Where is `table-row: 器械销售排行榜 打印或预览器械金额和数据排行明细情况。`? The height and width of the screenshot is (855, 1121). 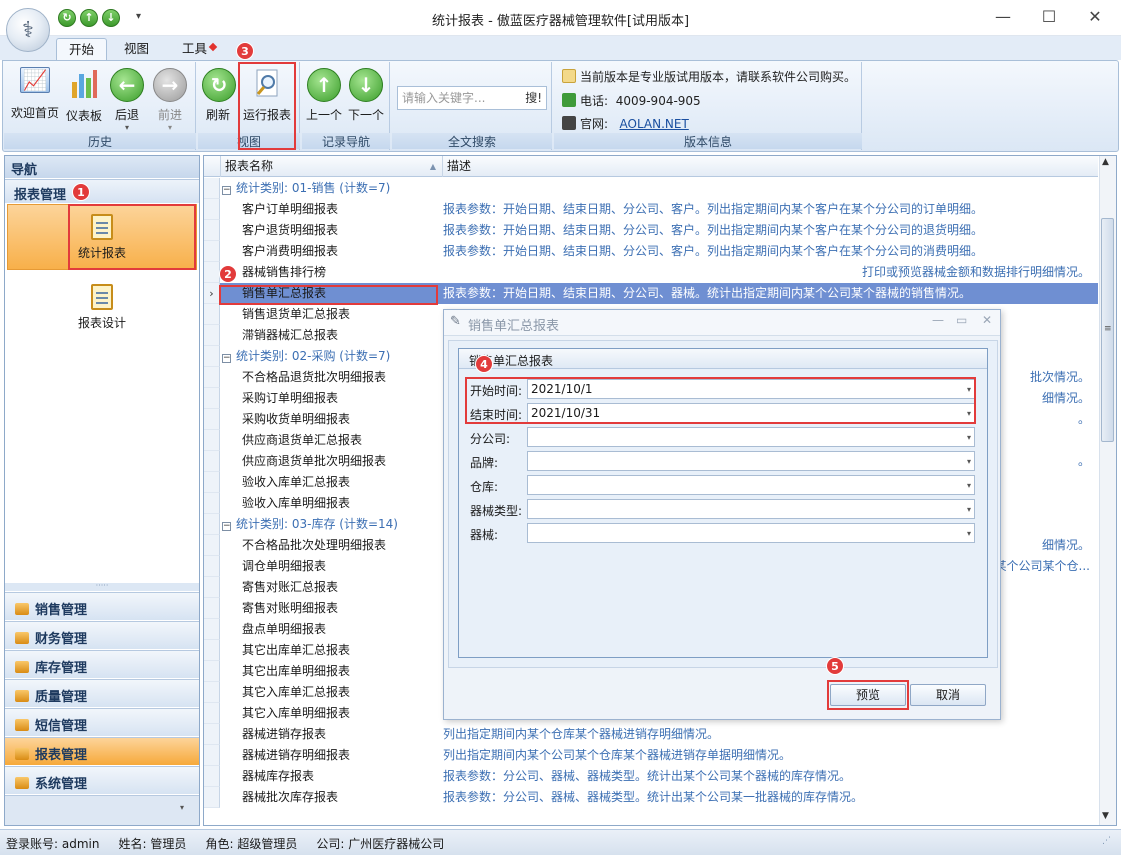
table-row: 器械销售排行榜 打印或预览器械金额和数据排行明细情况。 is located at coordinates (651, 272).